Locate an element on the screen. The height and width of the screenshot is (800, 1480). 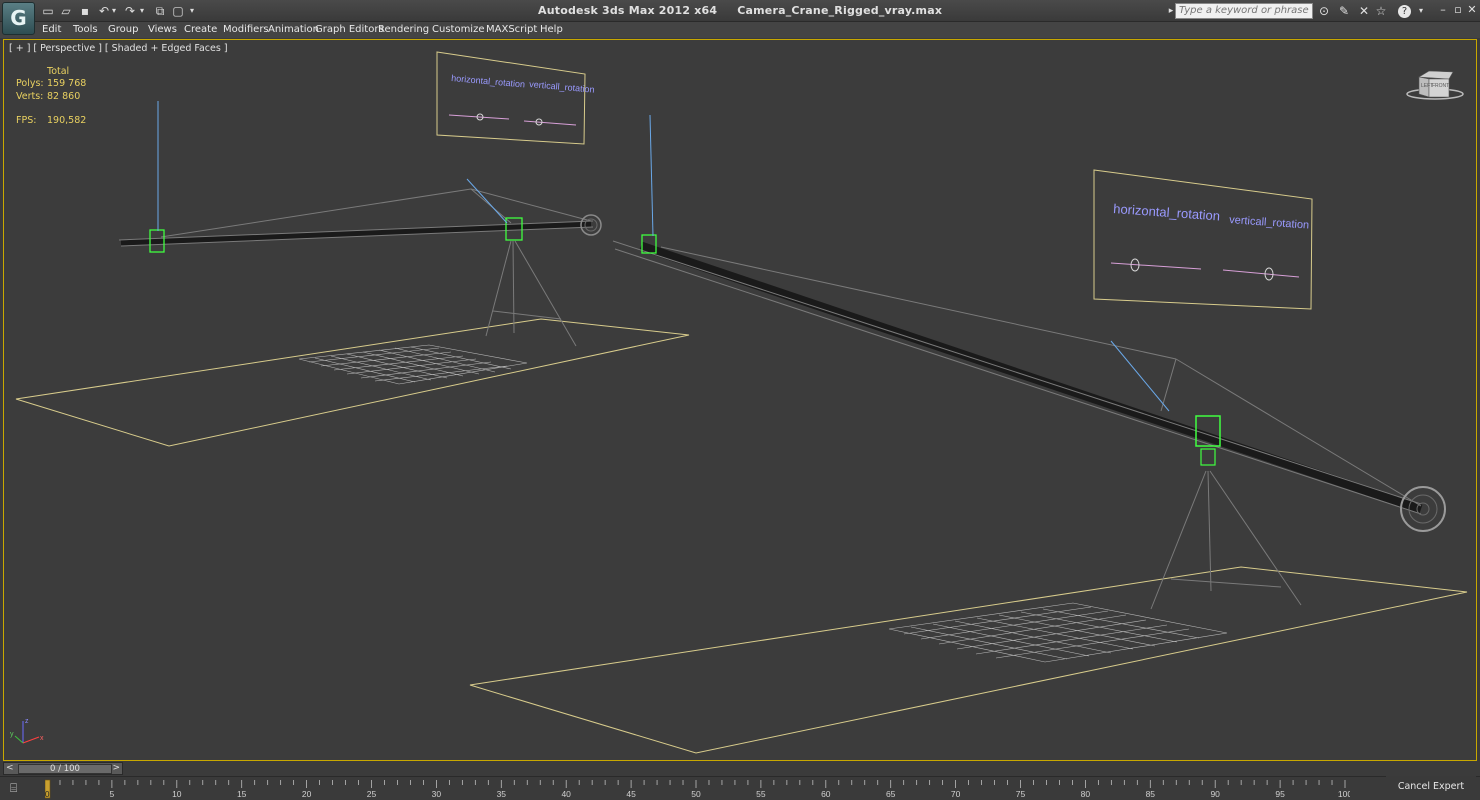
help-dropdown-icon: ▾ is located at coordinates (1421, 11).